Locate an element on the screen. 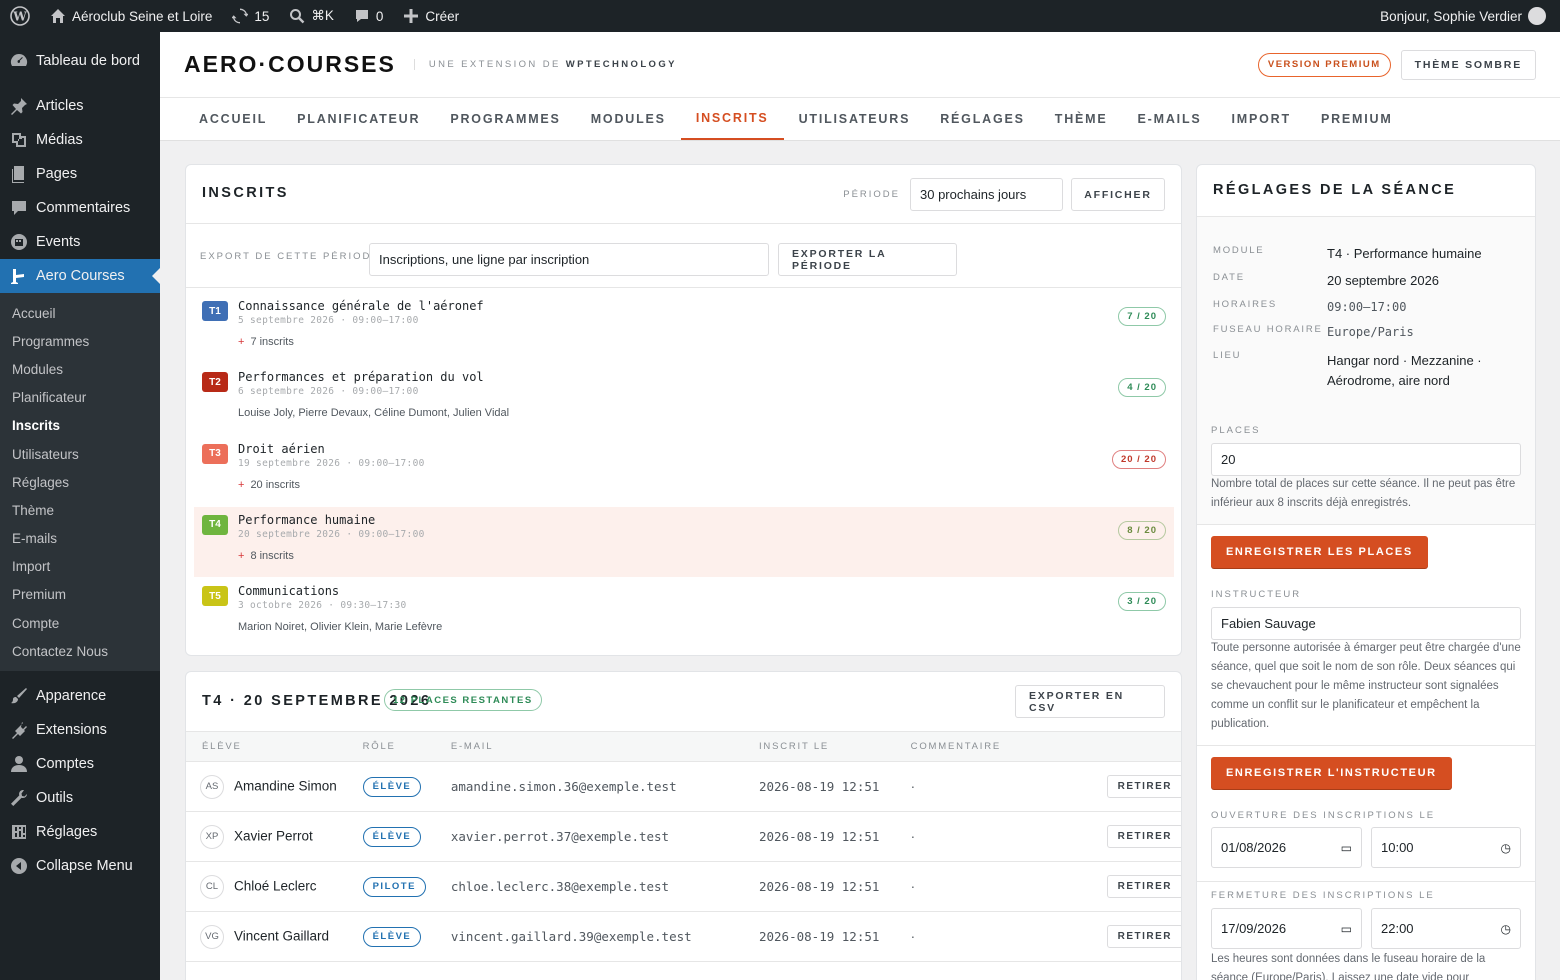  paintbrush-icon is located at coordinates (19, 696).